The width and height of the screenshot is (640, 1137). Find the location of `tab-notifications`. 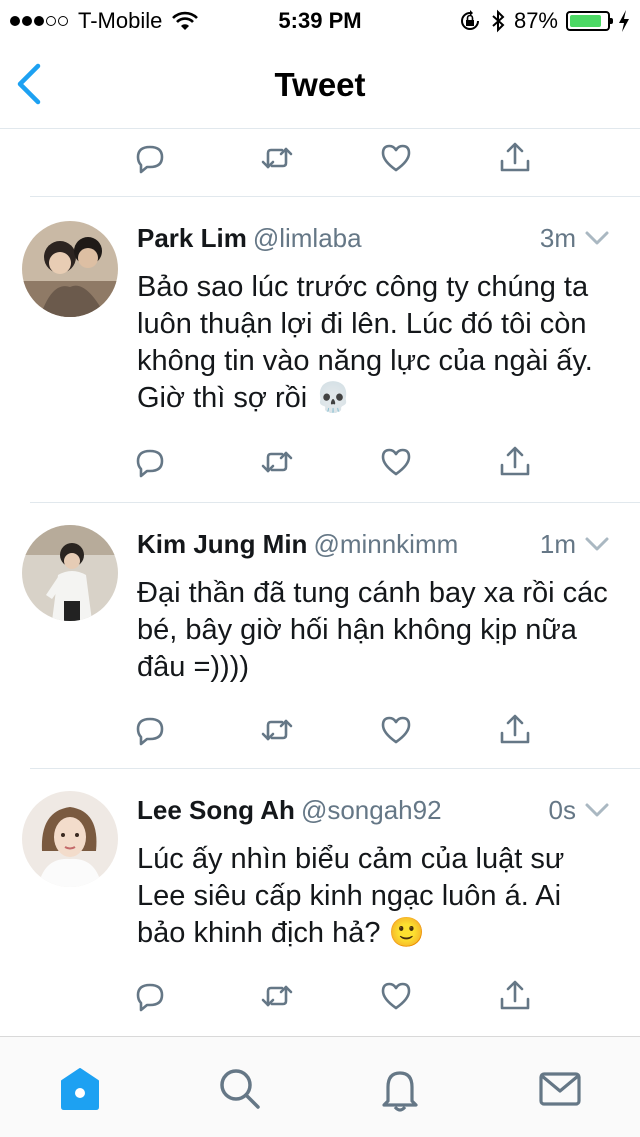

tab-notifications is located at coordinates (400, 1089).